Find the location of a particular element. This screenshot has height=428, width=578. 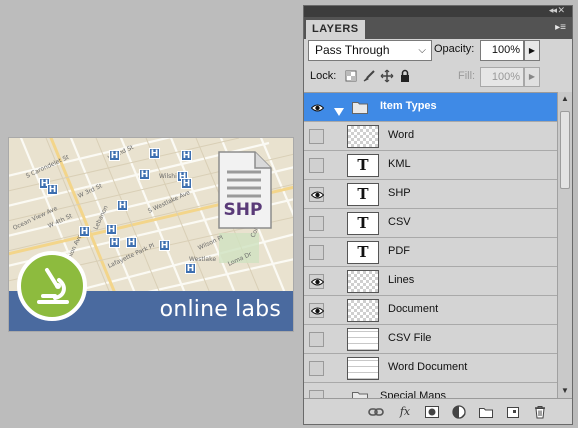

scrollbar-thumb is located at coordinates (565, 150).